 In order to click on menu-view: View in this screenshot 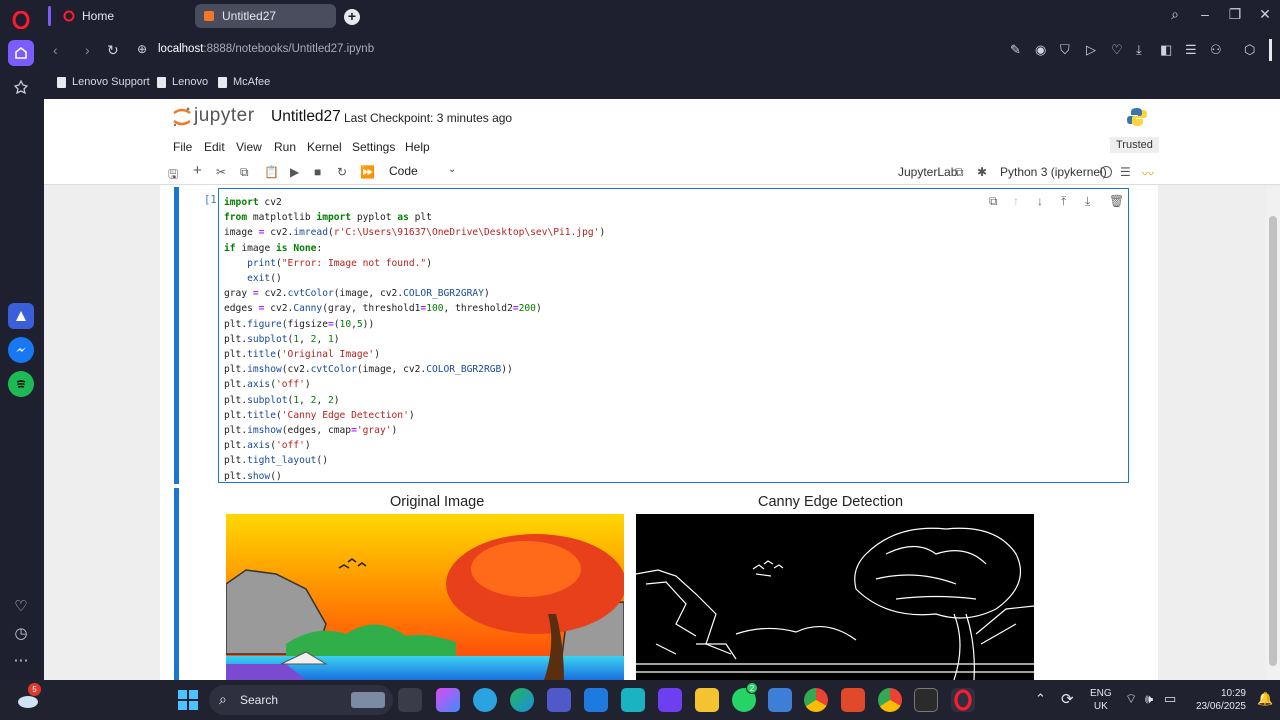, I will do `click(249, 147)`.